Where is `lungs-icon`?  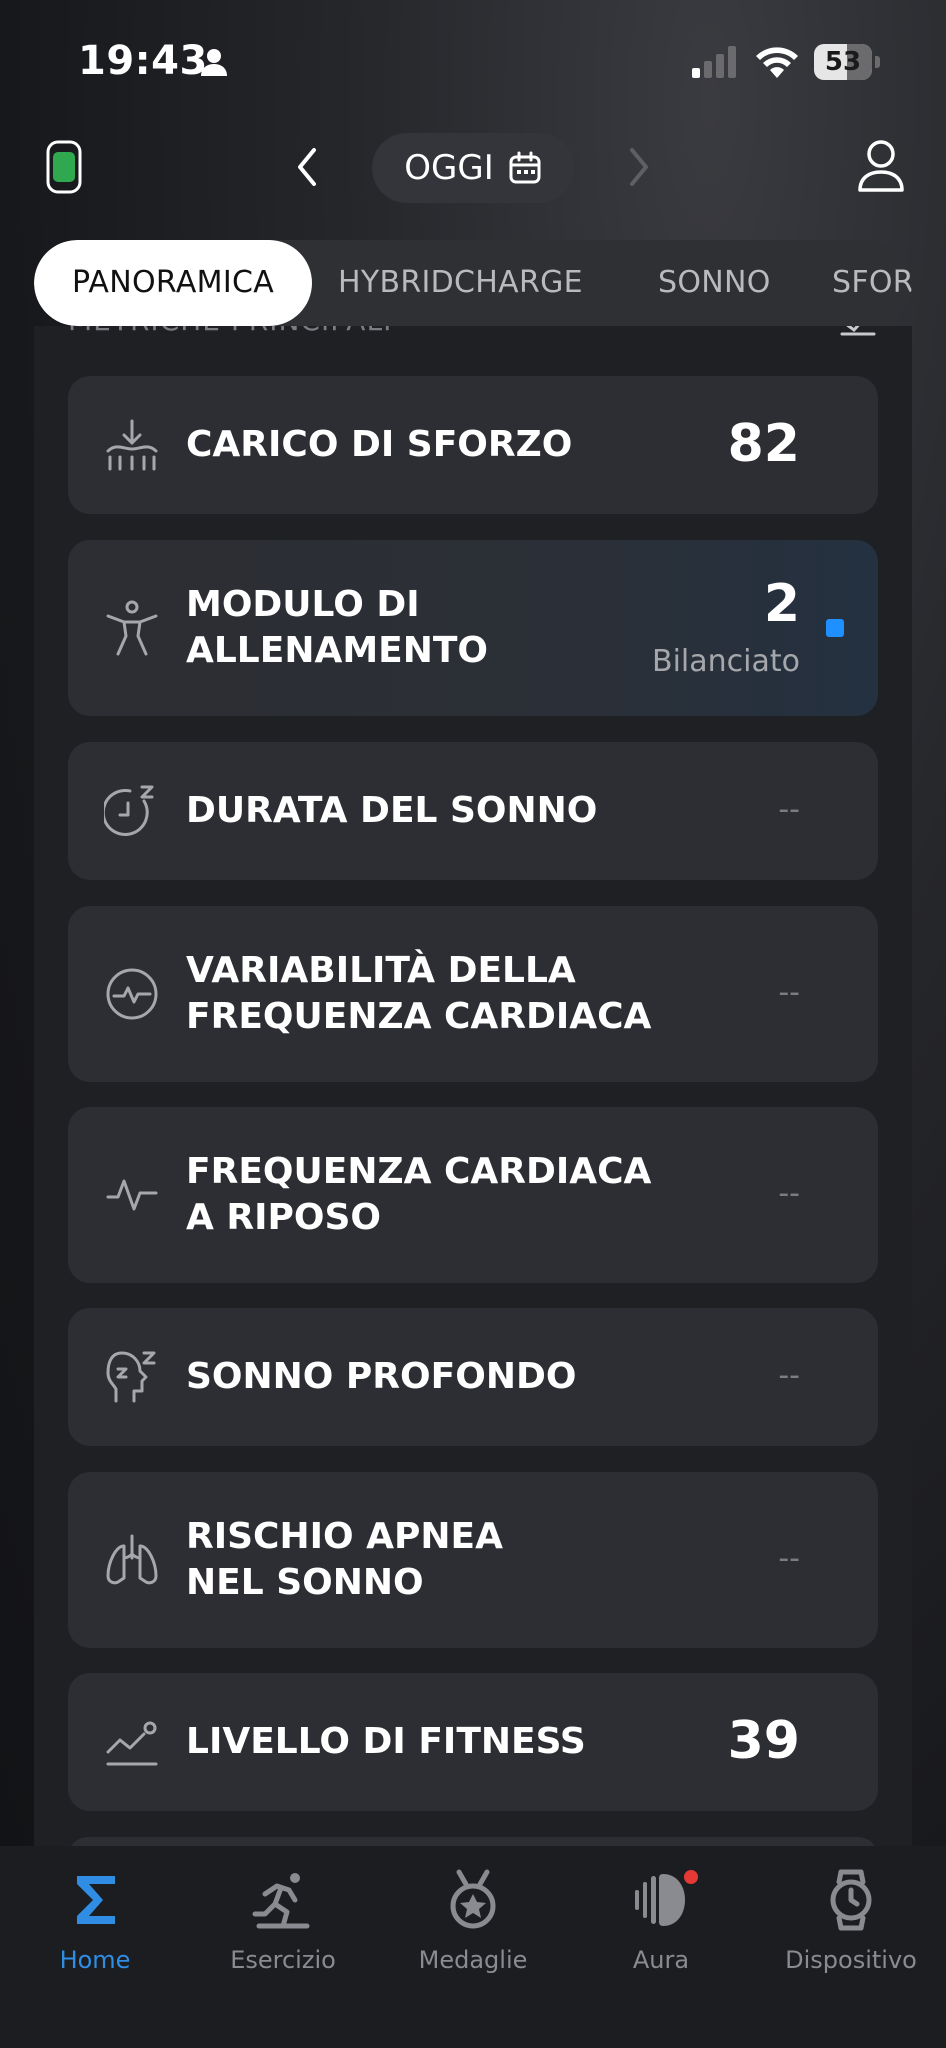 lungs-icon is located at coordinates (132, 1559).